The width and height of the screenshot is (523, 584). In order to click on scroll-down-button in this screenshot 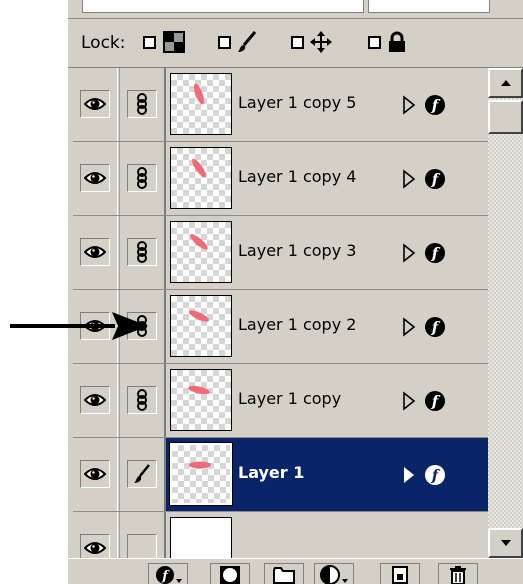, I will do `click(505, 543)`.